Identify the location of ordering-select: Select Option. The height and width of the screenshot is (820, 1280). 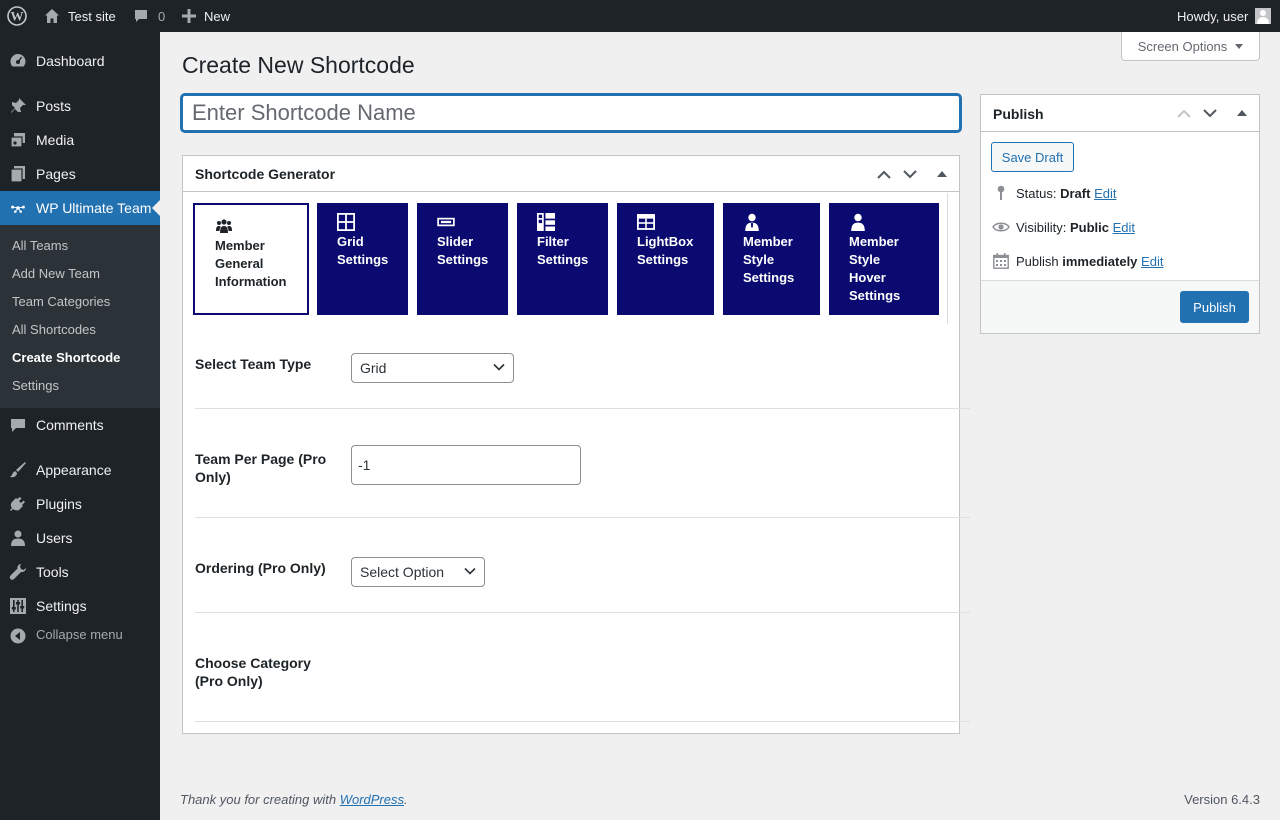
(418, 572).